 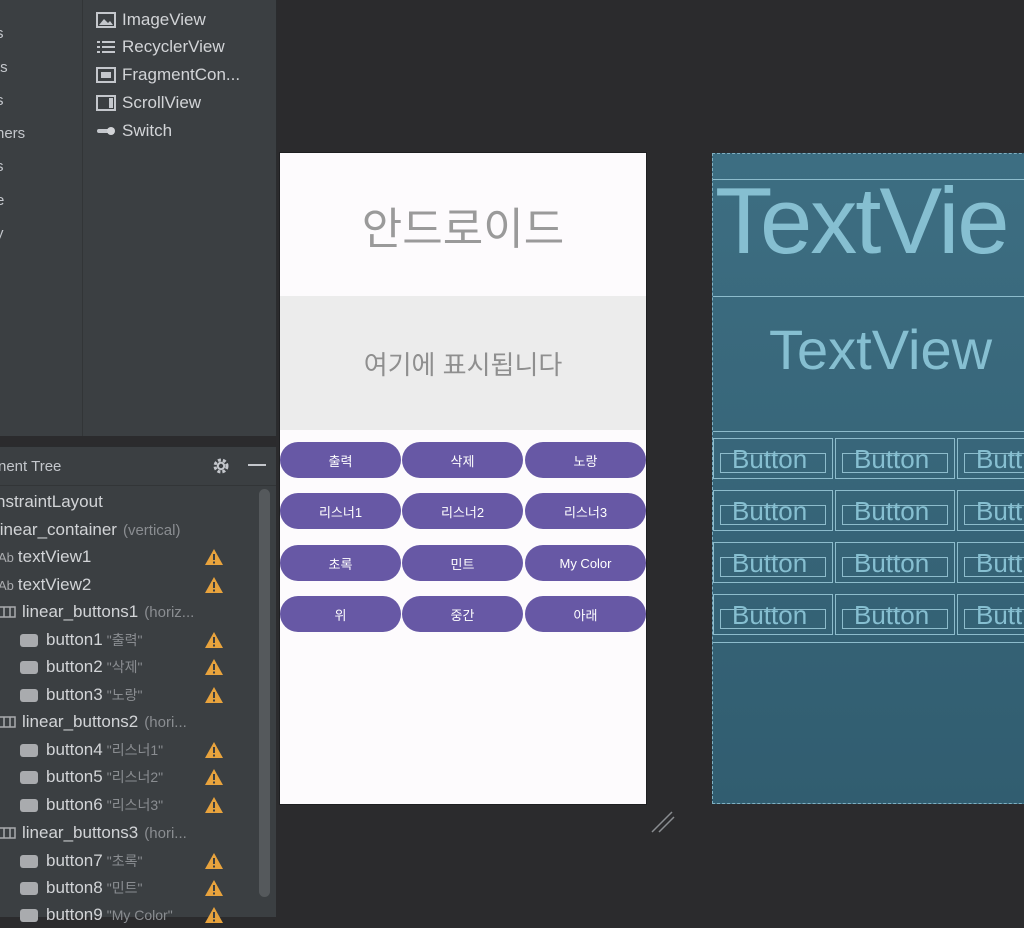 What do you see at coordinates (74, 860) in the screenshot?
I see `tree-item-label: button7` at bounding box center [74, 860].